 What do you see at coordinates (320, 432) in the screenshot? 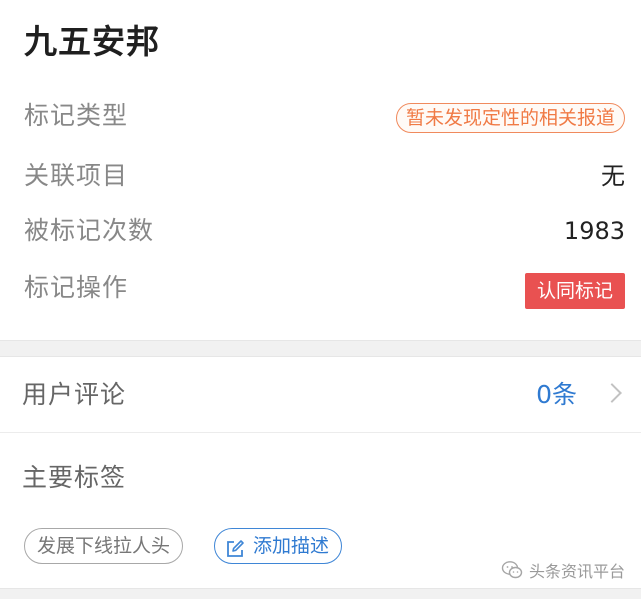
I see `row-divider` at bounding box center [320, 432].